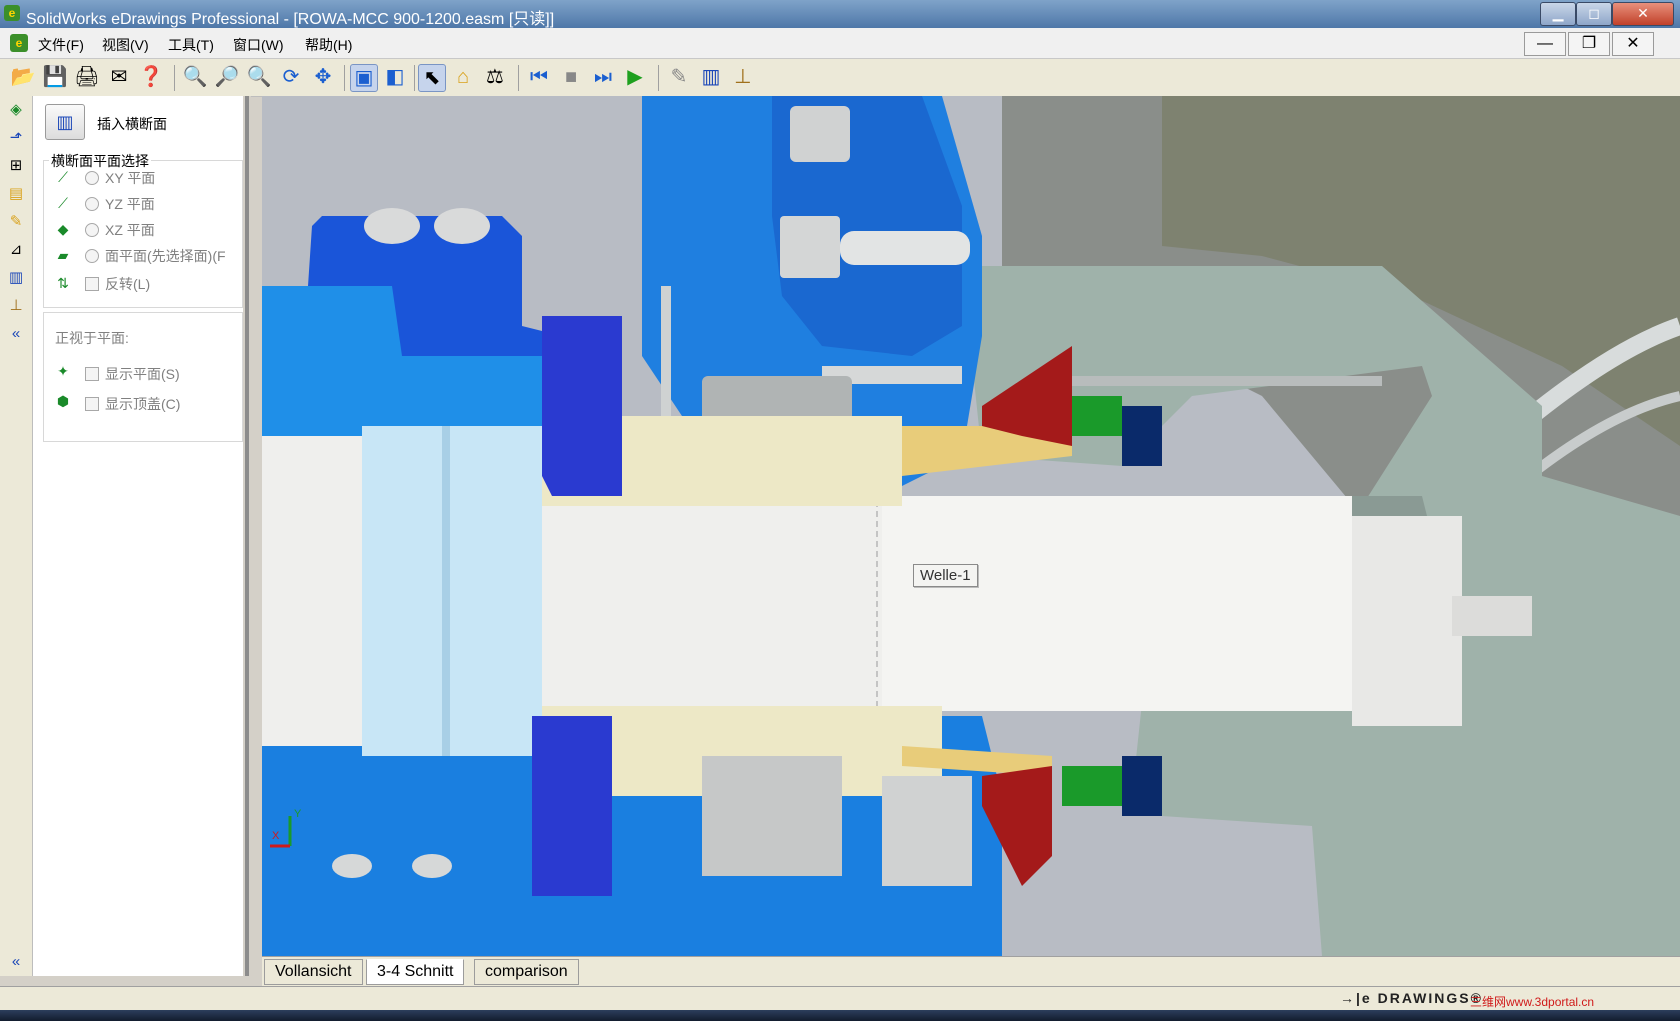 The image size is (1680, 1021). I want to click on edrawings-logo: →|e DRAWINGS®, so click(1411, 998).